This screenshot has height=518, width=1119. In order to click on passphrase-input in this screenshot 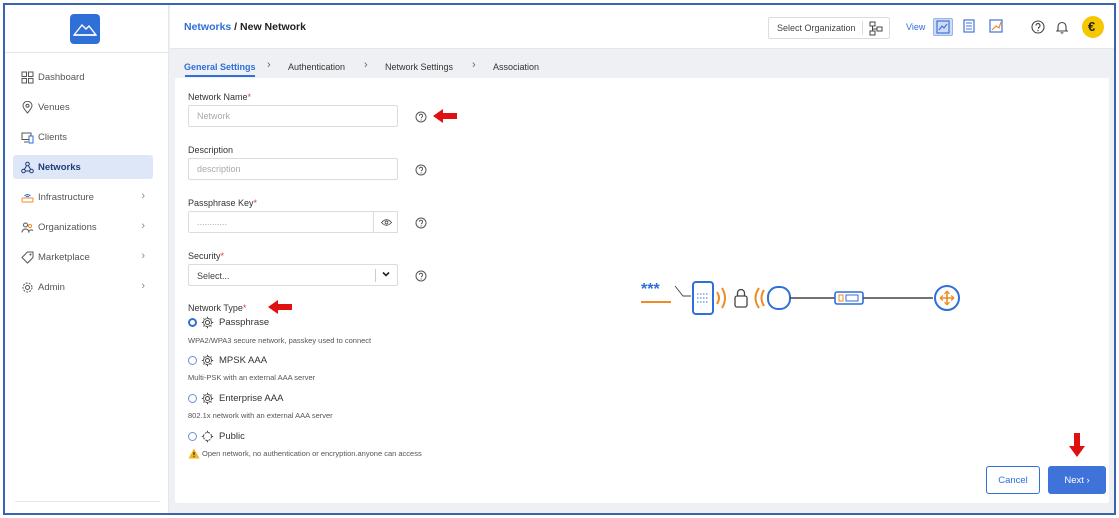, I will do `click(281, 222)`.